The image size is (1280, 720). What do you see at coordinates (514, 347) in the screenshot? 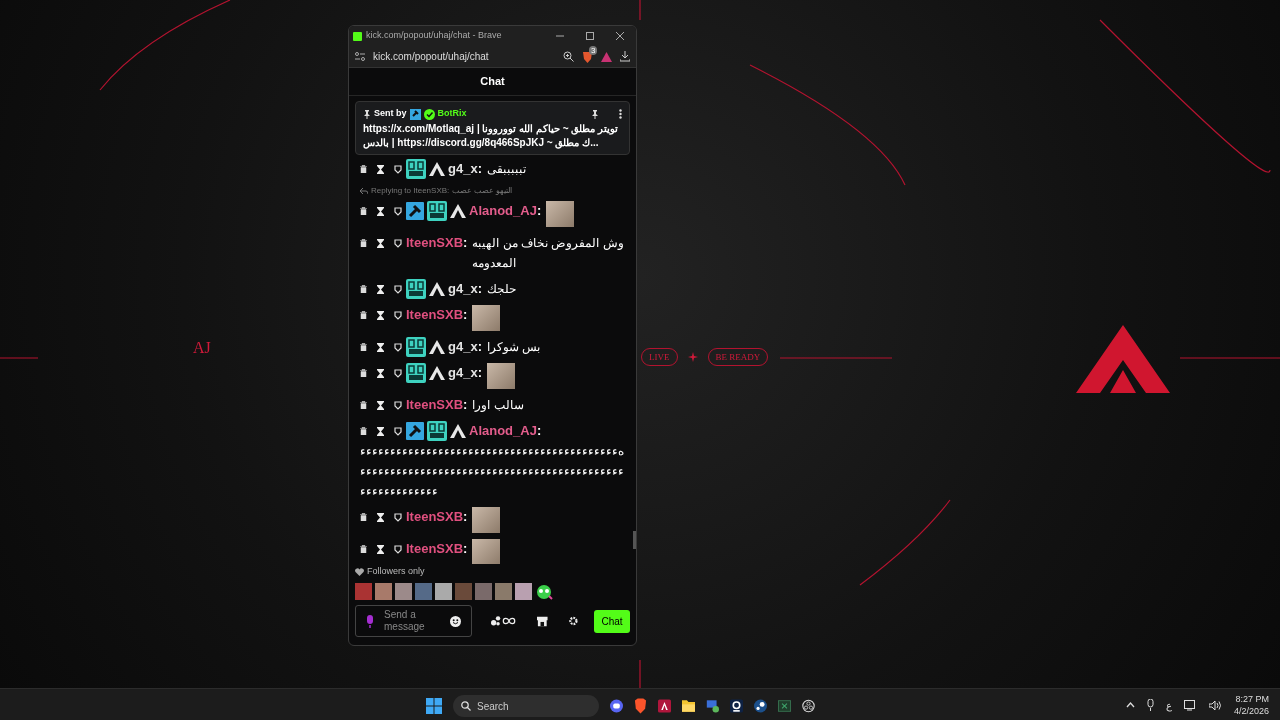
I see `message-text: بس شوكرا` at bounding box center [514, 347].